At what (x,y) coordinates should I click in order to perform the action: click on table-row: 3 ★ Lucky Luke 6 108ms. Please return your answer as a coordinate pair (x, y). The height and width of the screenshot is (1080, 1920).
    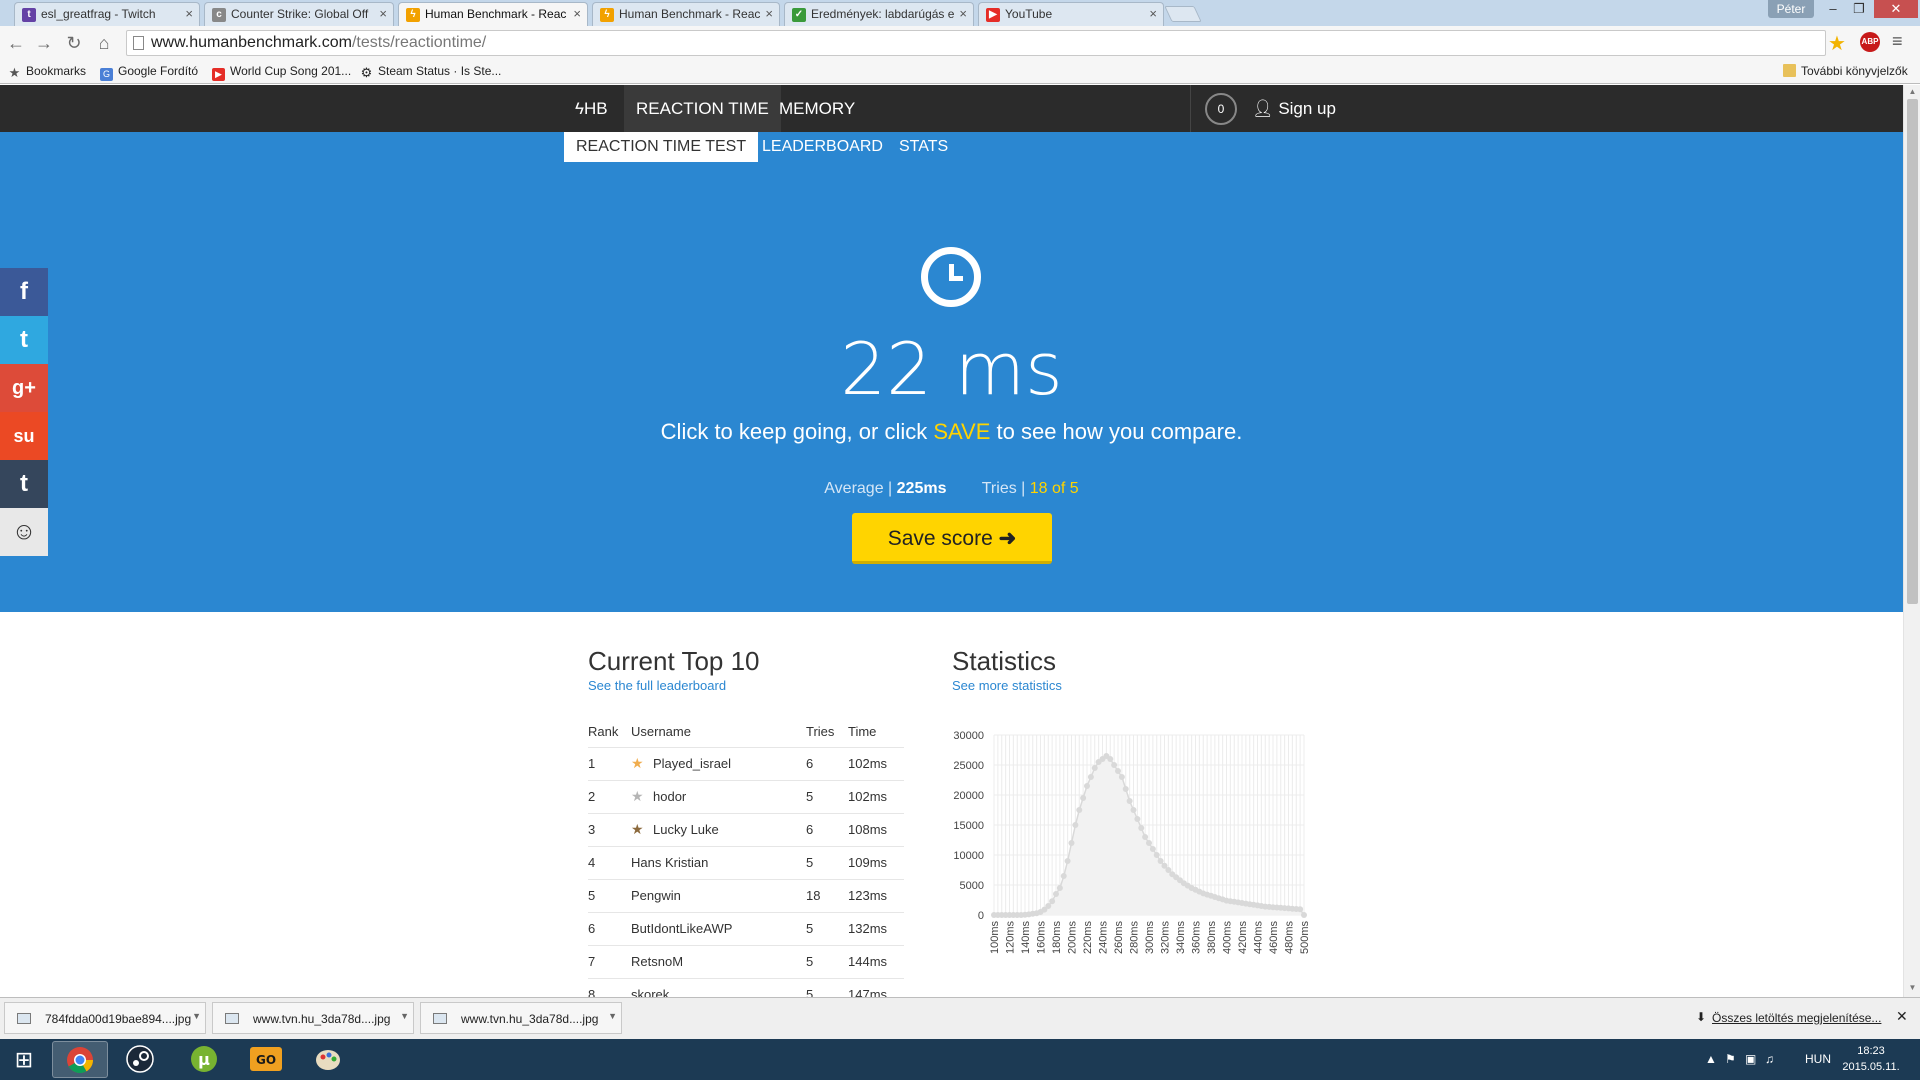
    Looking at the image, I should click on (746, 830).